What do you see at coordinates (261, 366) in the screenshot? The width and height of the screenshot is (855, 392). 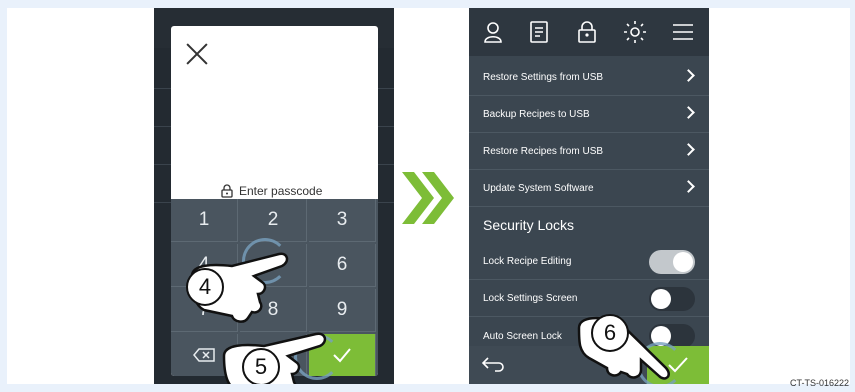 I see `step-badge-5: 5` at bounding box center [261, 366].